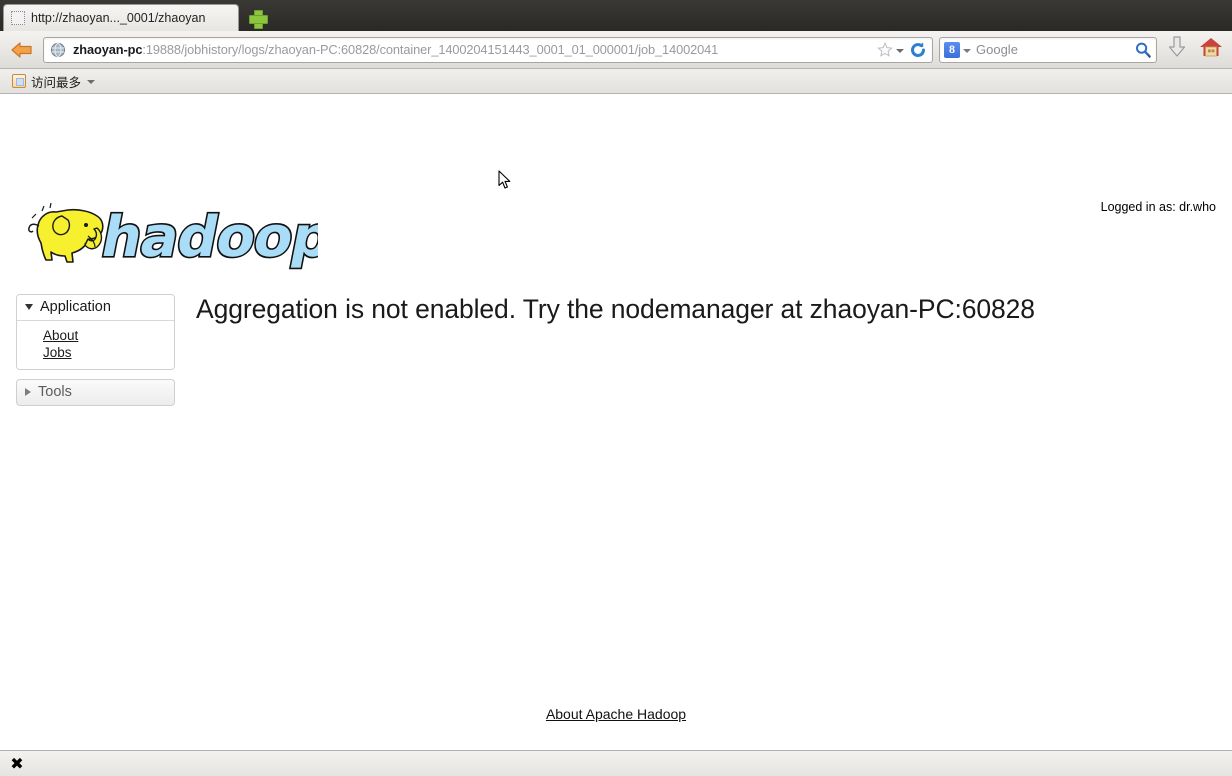  I want to click on search-icon, so click(1143, 50).